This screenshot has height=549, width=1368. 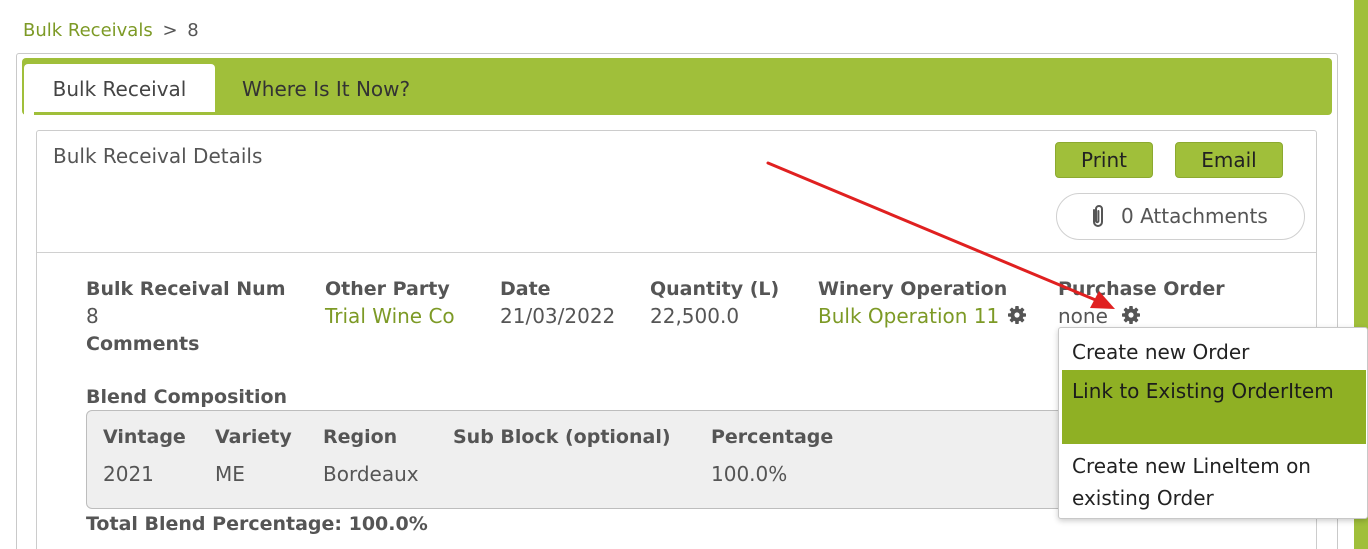 What do you see at coordinates (1131, 315) in the screenshot?
I see `purchase-order-gear-icon` at bounding box center [1131, 315].